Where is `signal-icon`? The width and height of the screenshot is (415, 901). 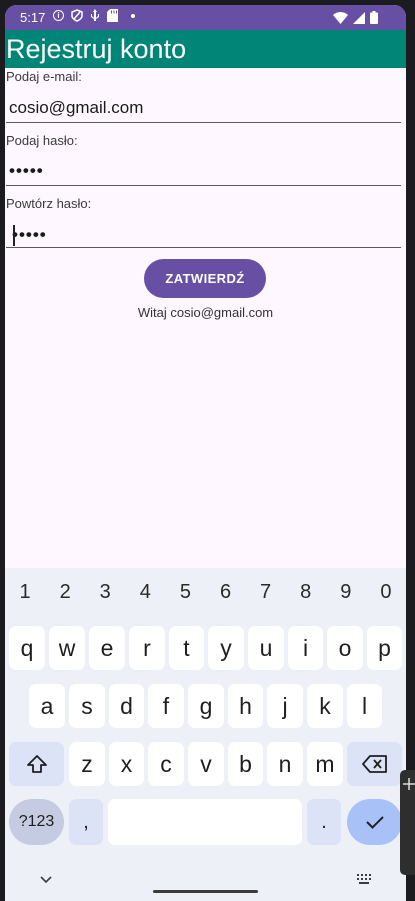 signal-icon is located at coordinates (359, 17).